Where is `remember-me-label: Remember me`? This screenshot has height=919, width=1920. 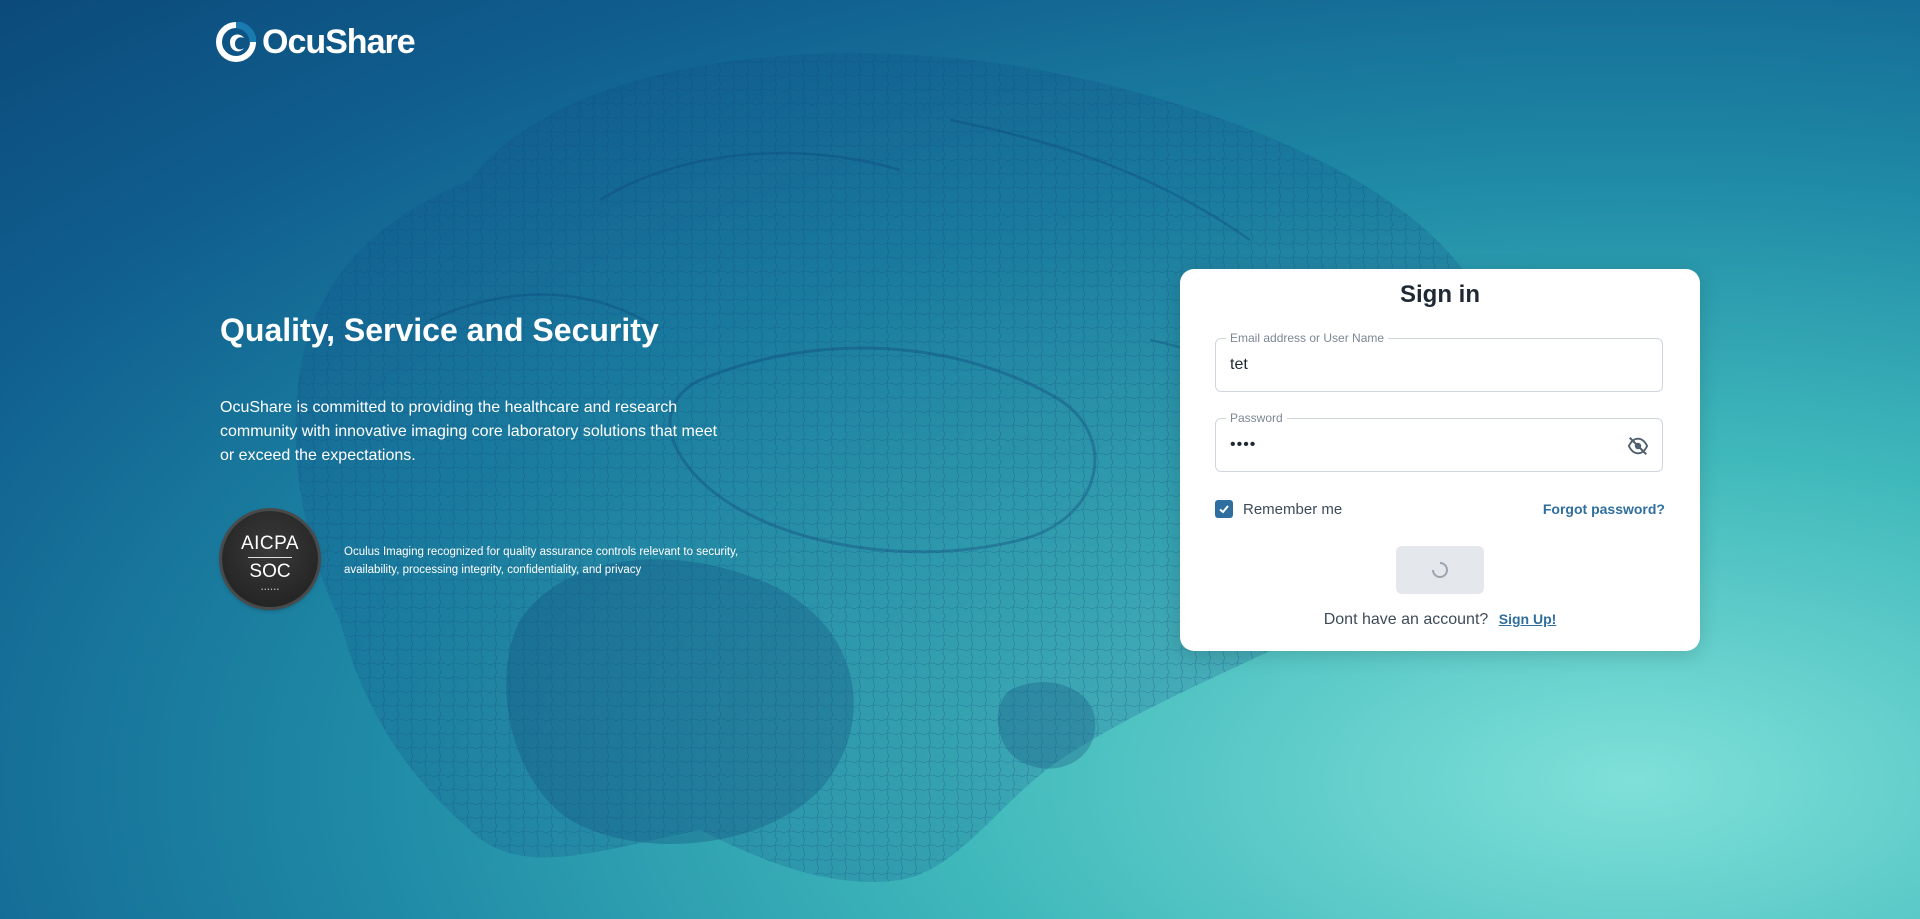
remember-me-label: Remember me is located at coordinates (1293, 509).